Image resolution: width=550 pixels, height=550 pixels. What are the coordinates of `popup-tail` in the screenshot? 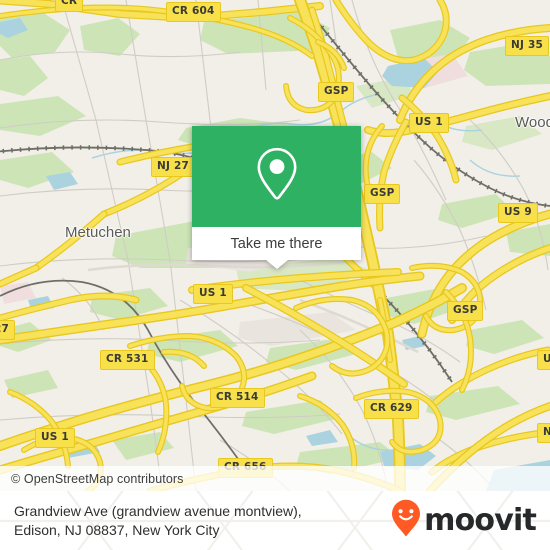 It's located at (276, 264).